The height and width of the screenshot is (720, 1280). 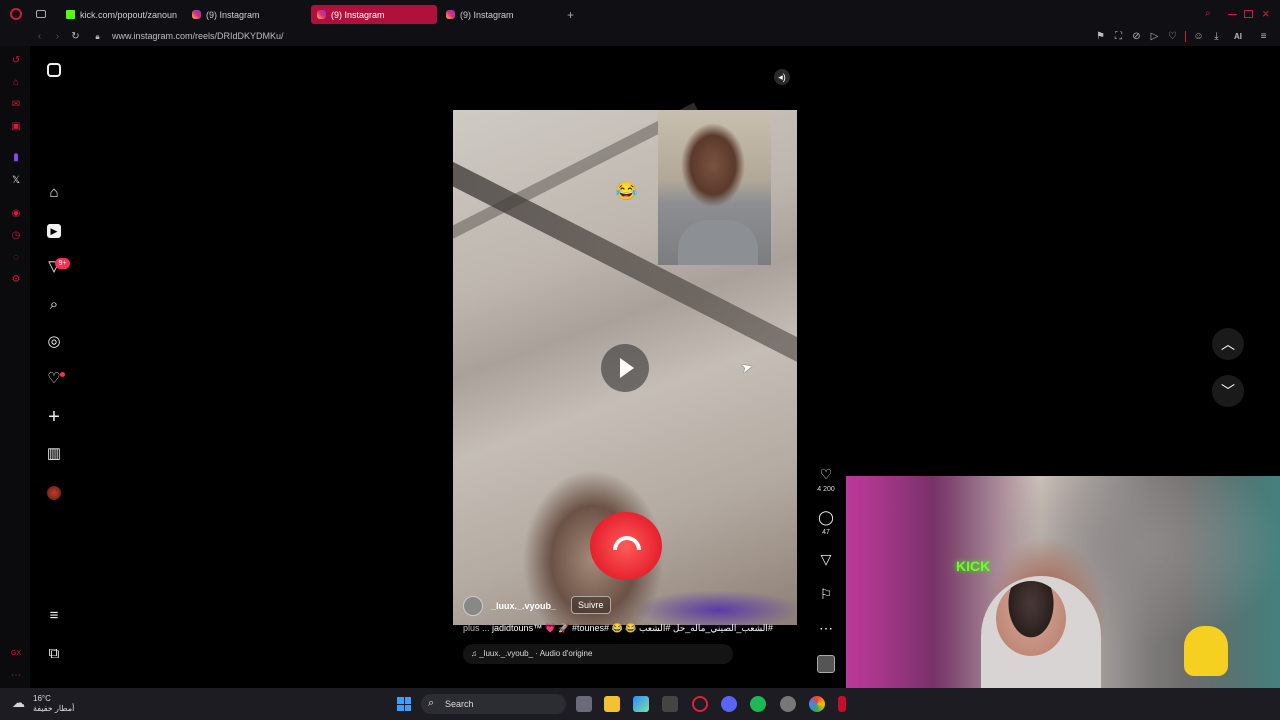 What do you see at coordinates (782, 77) in the screenshot?
I see `sound-icon: ◂)` at bounding box center [782, 77].